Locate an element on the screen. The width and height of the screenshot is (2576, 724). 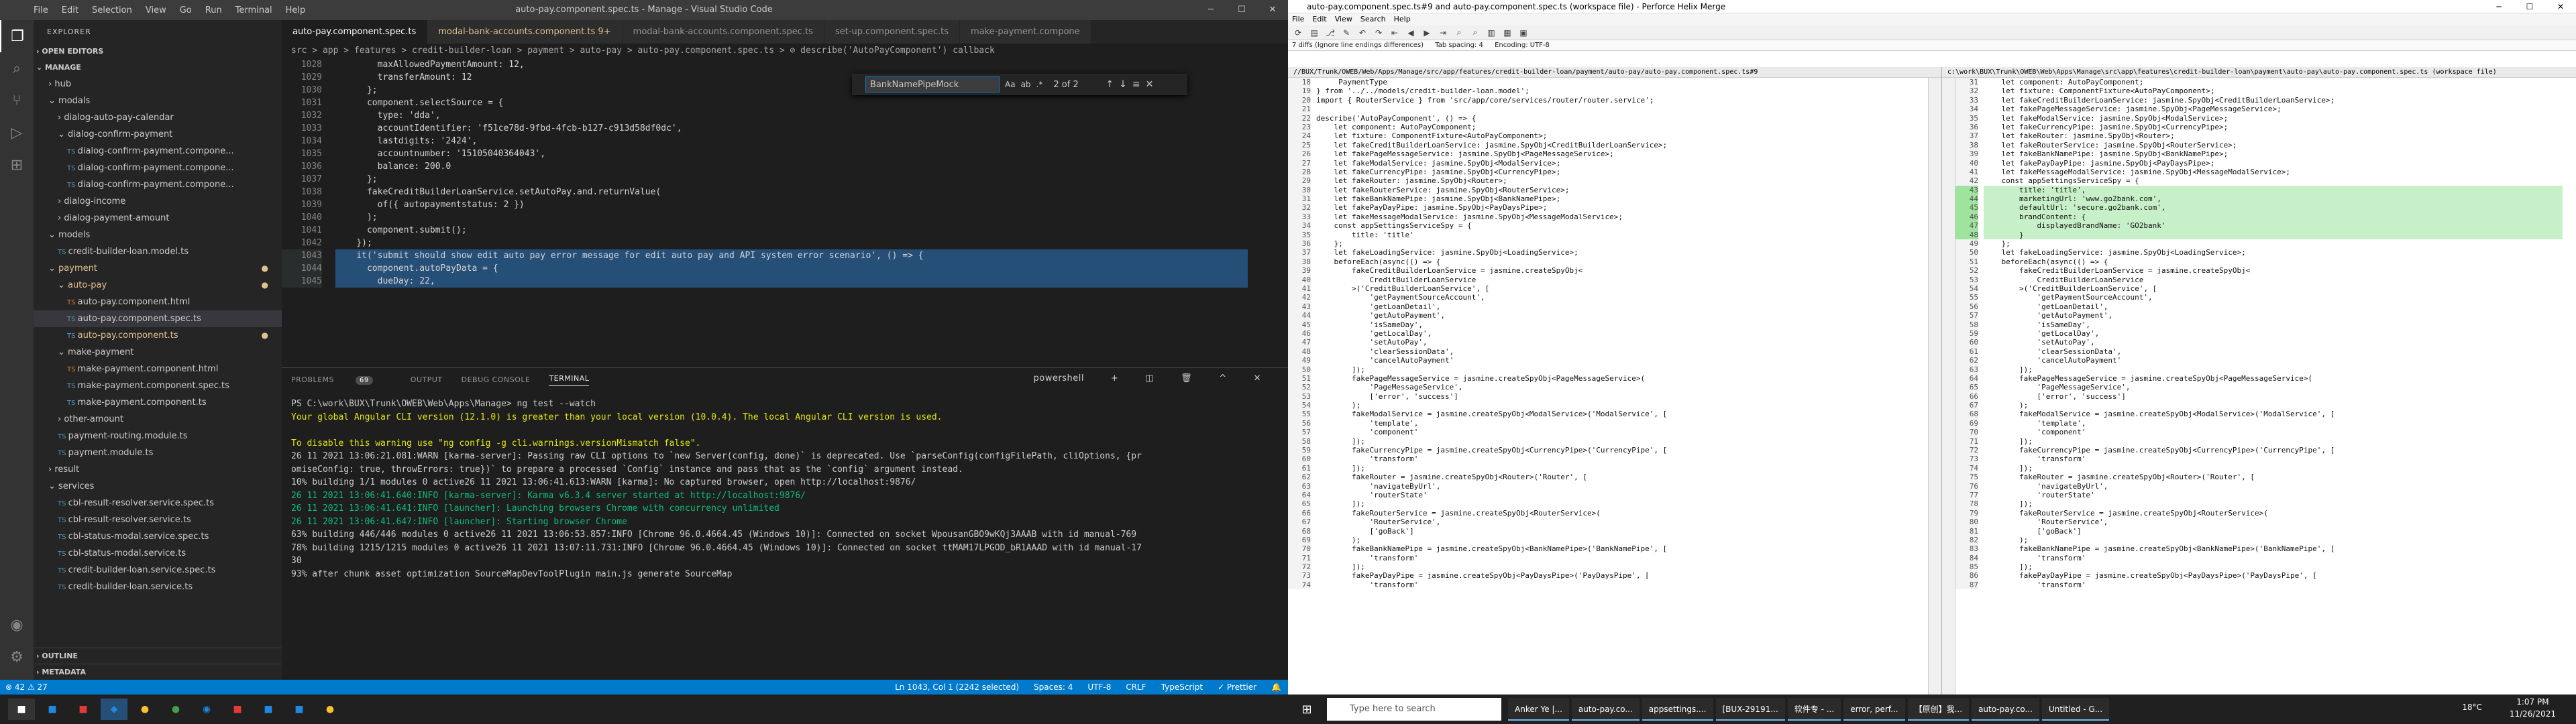
close-find-icon: ✕ is located at coordinates (1150, 84).